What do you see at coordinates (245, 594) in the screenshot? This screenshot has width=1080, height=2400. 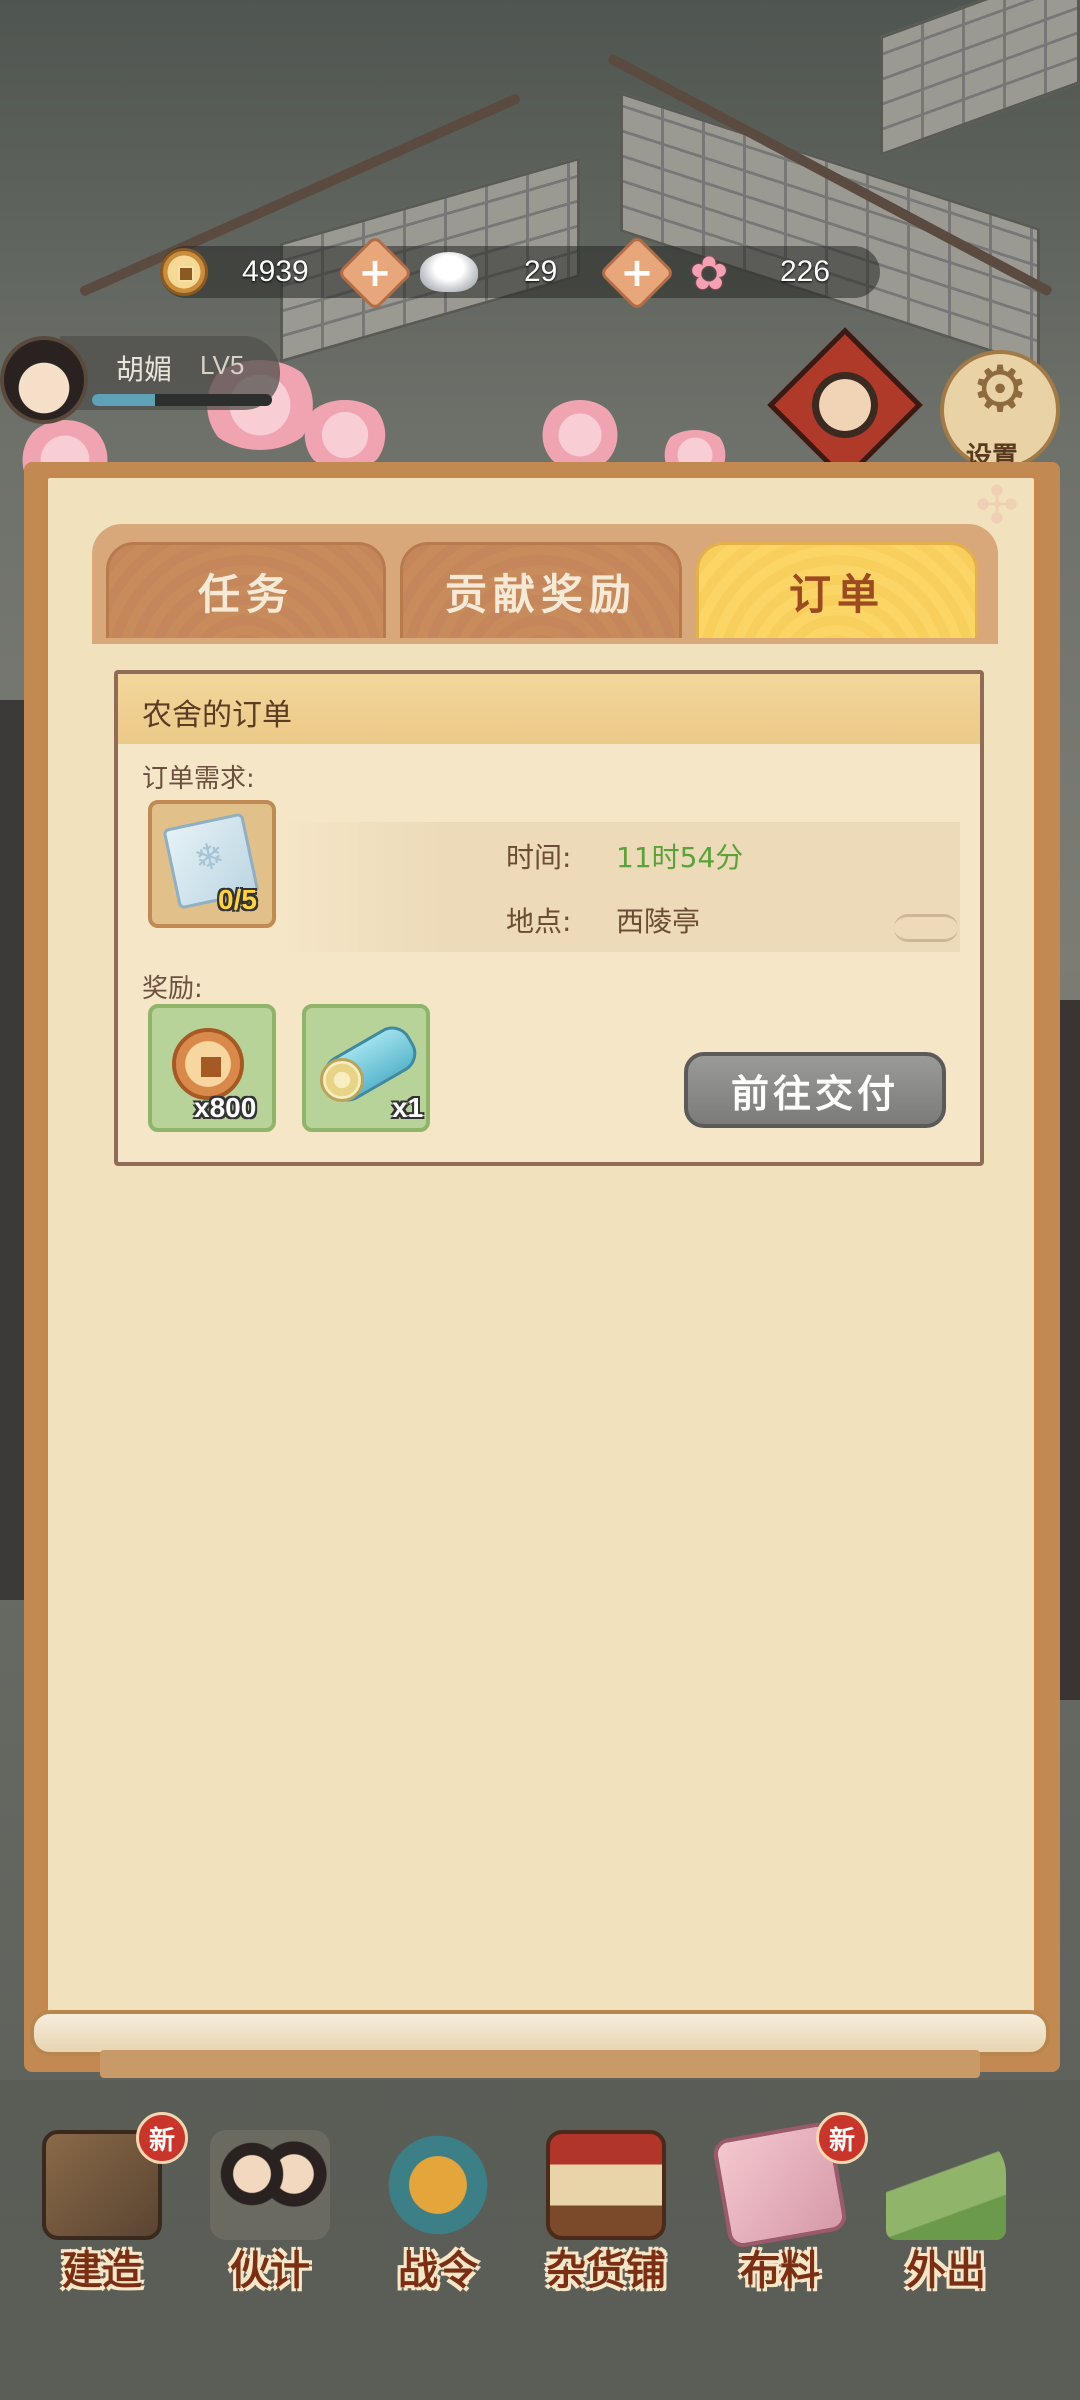 I see `tab-label: 任务` at bounding box center [245, 594].